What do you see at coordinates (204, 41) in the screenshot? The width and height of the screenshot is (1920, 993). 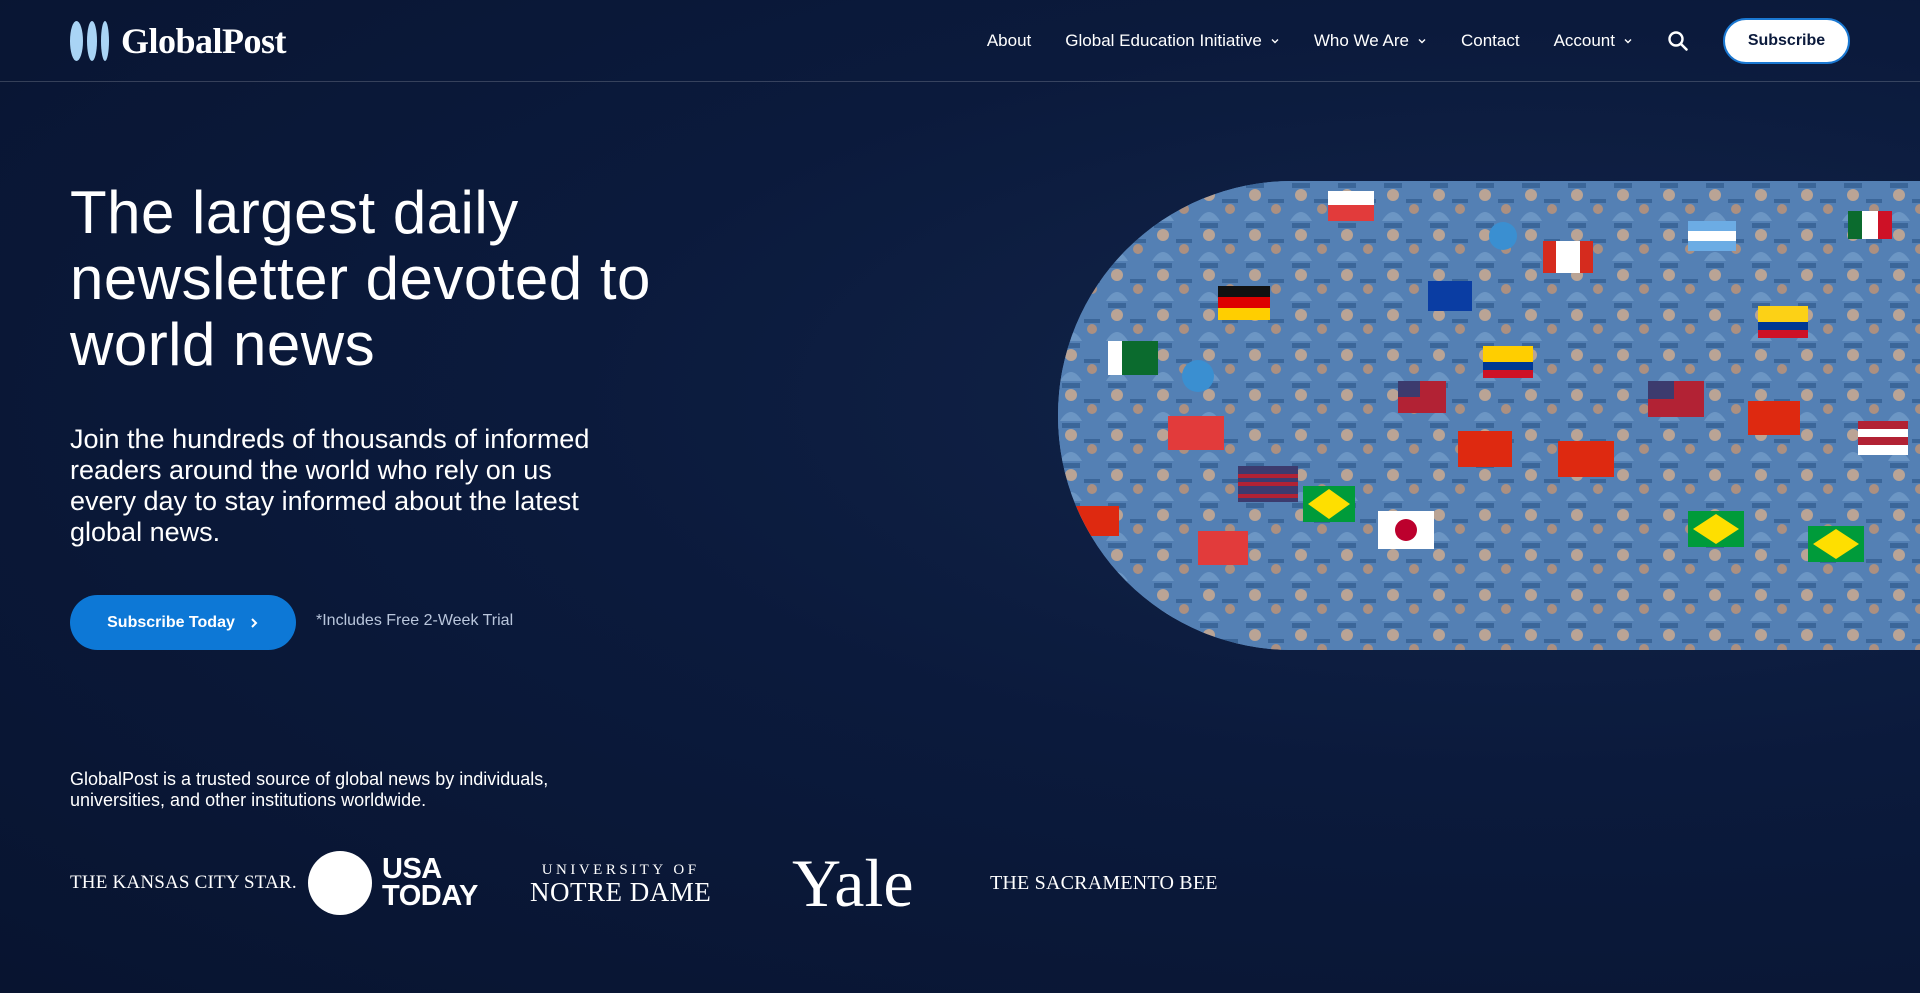 I see `brand-name: GlobalPost` at bounding box center [204, 41].